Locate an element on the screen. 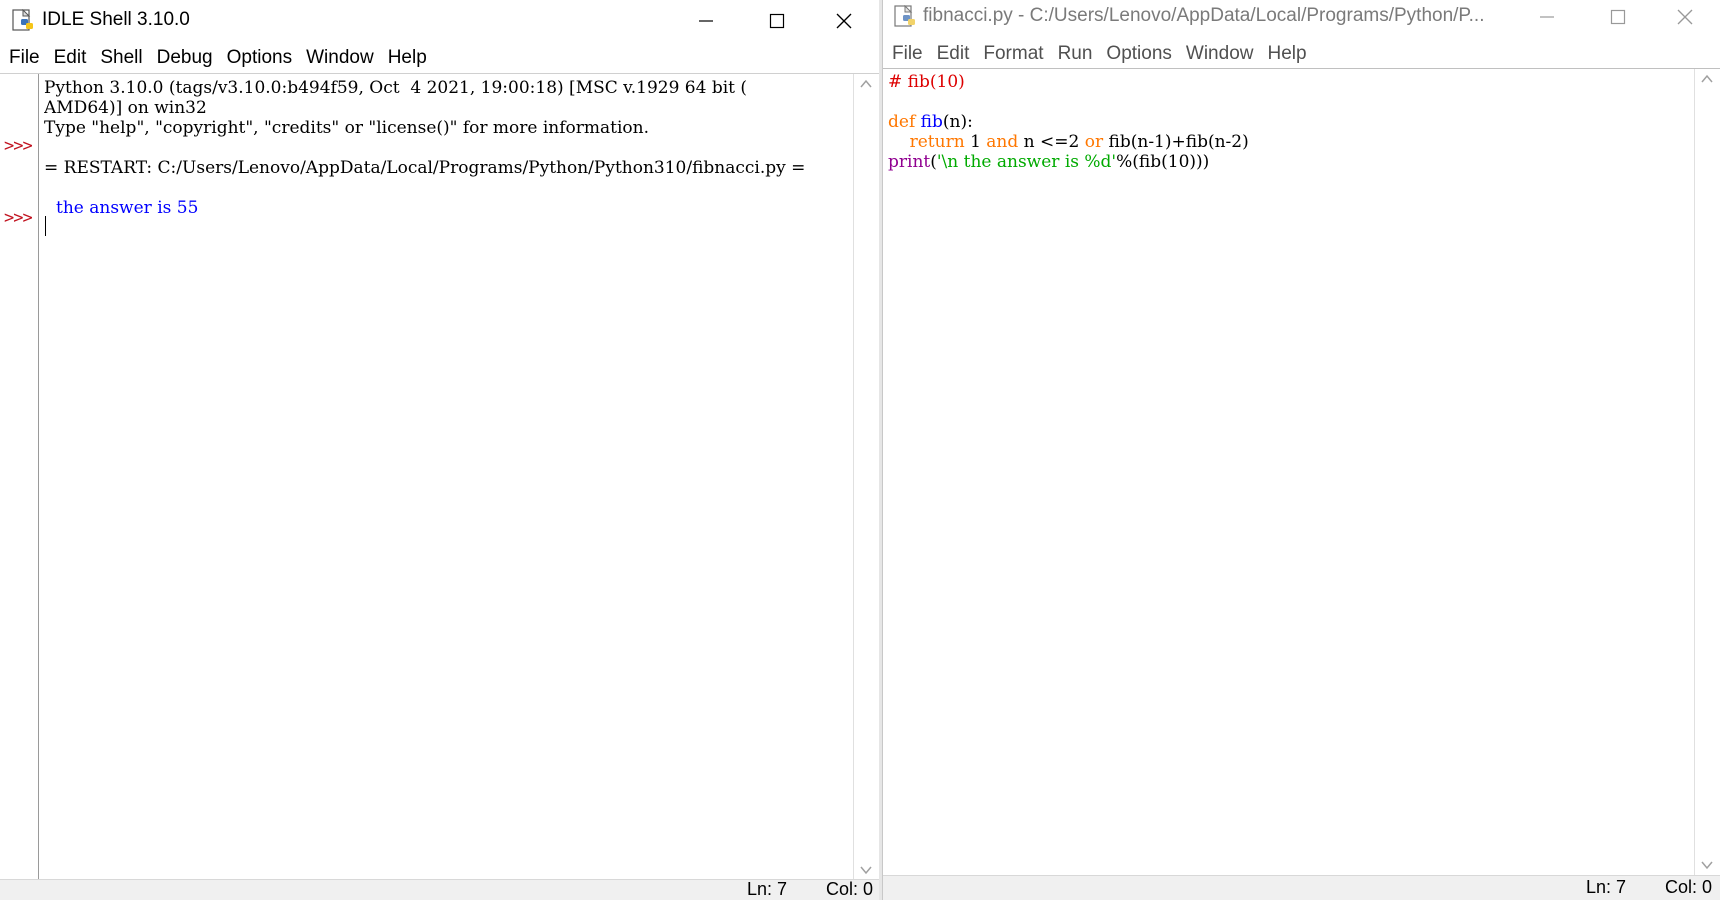 The image size is (1720, 900). code-text: %(fib(10))) is located at coordinates (1163, 162).